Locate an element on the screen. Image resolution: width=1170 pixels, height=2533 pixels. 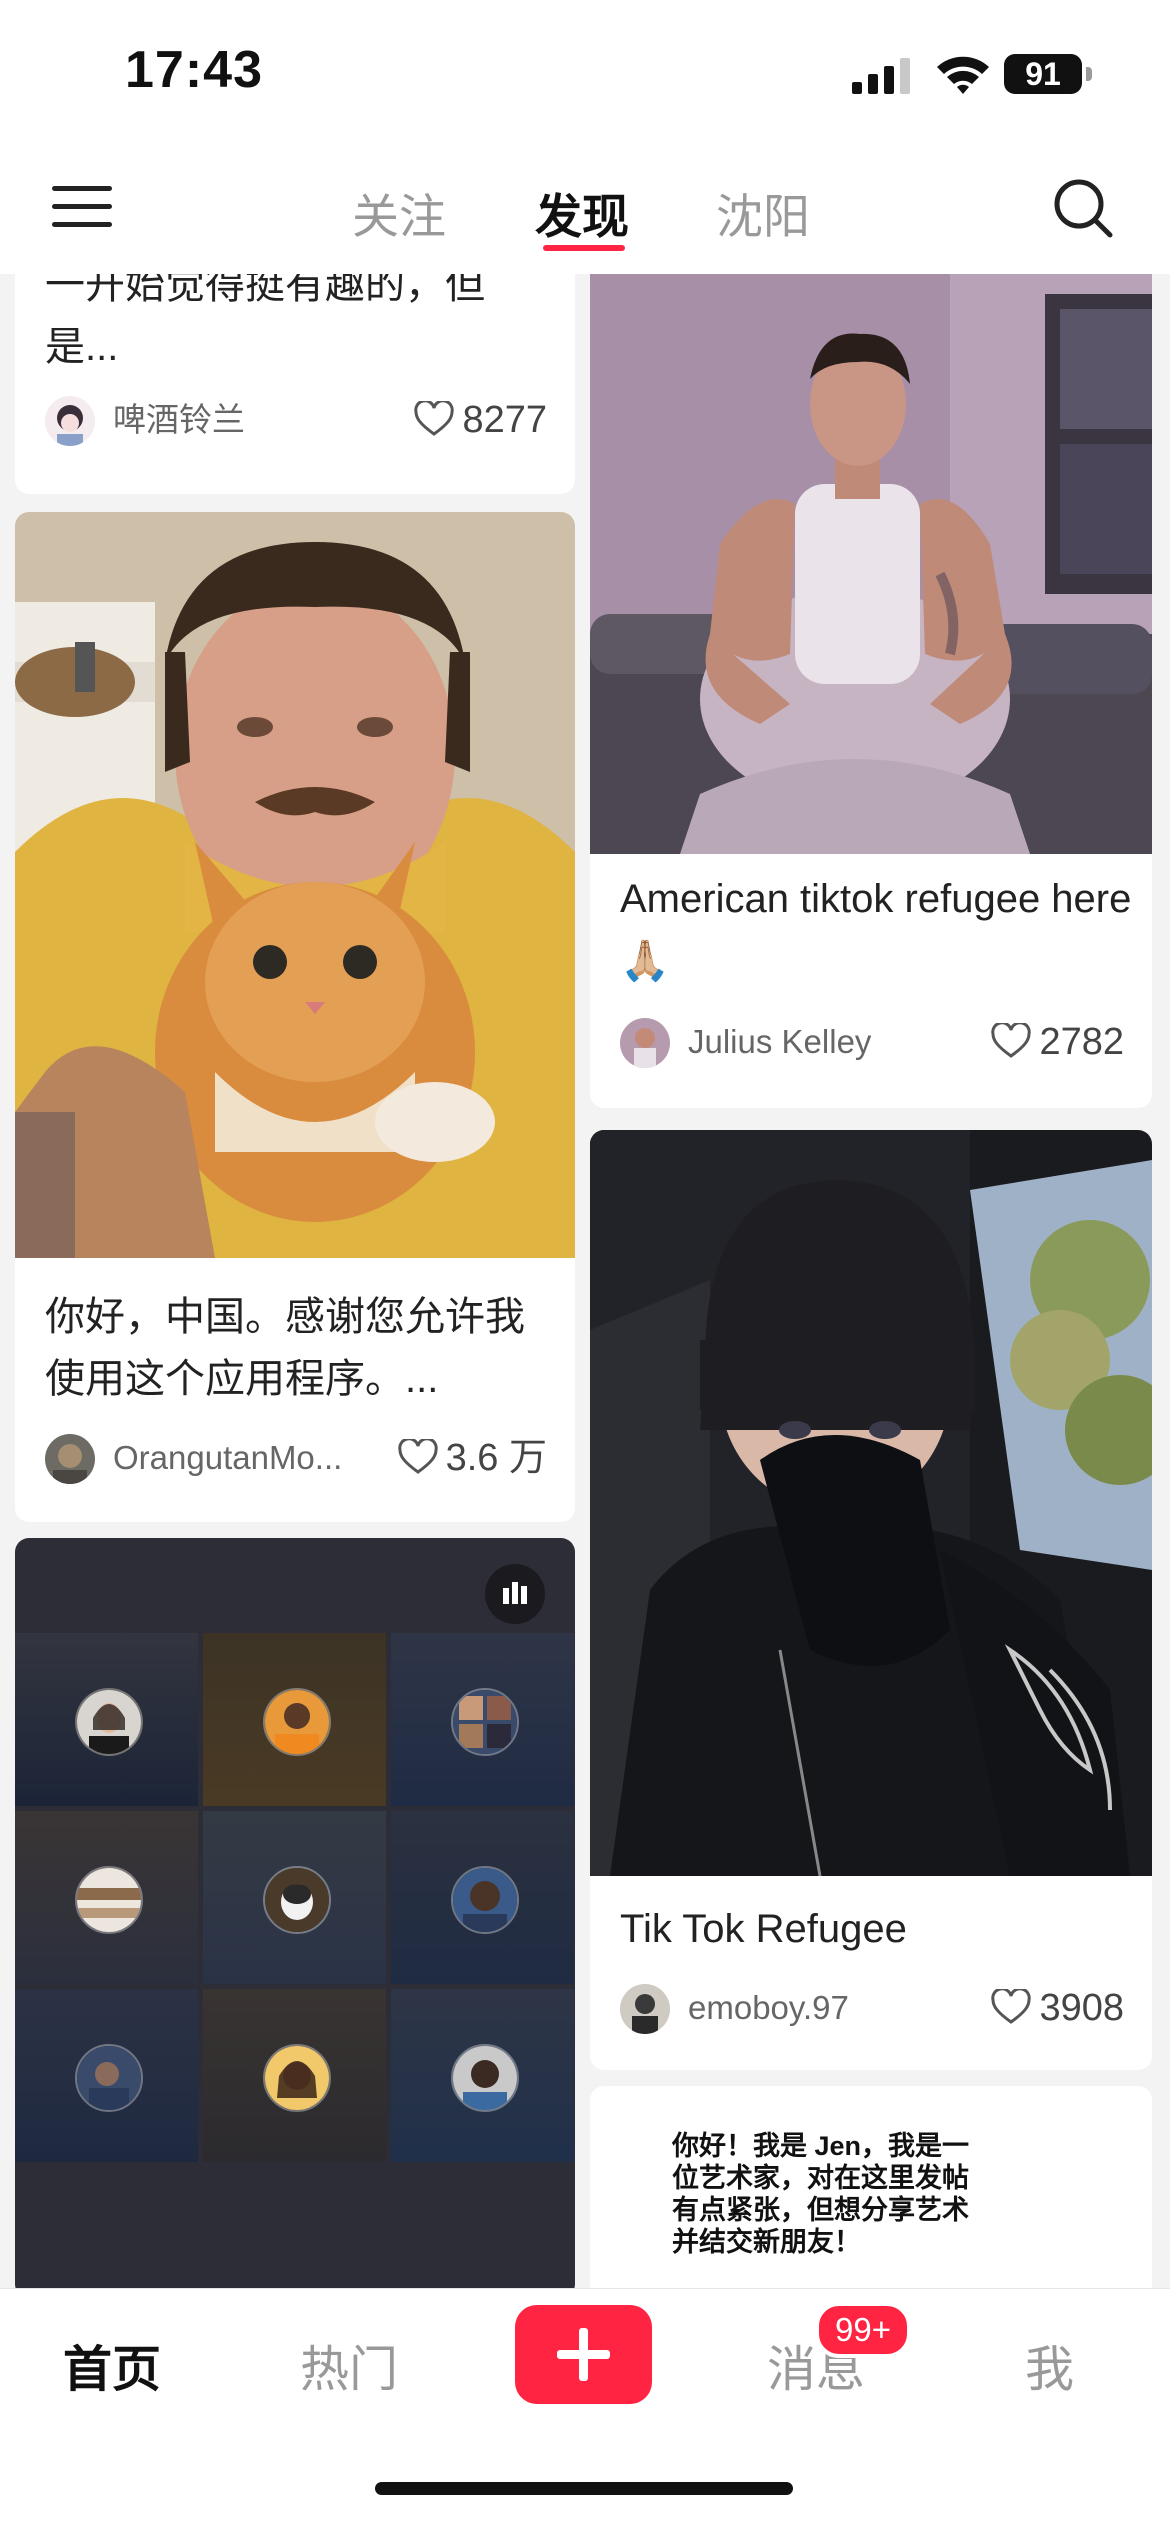
publish-button is located at coordinates (583, 2354).